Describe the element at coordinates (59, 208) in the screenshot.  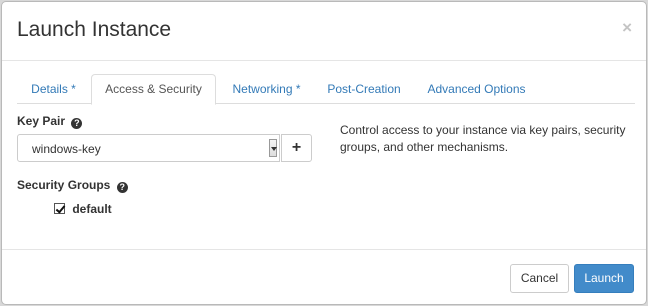
I see `default-checkbox` at that location.